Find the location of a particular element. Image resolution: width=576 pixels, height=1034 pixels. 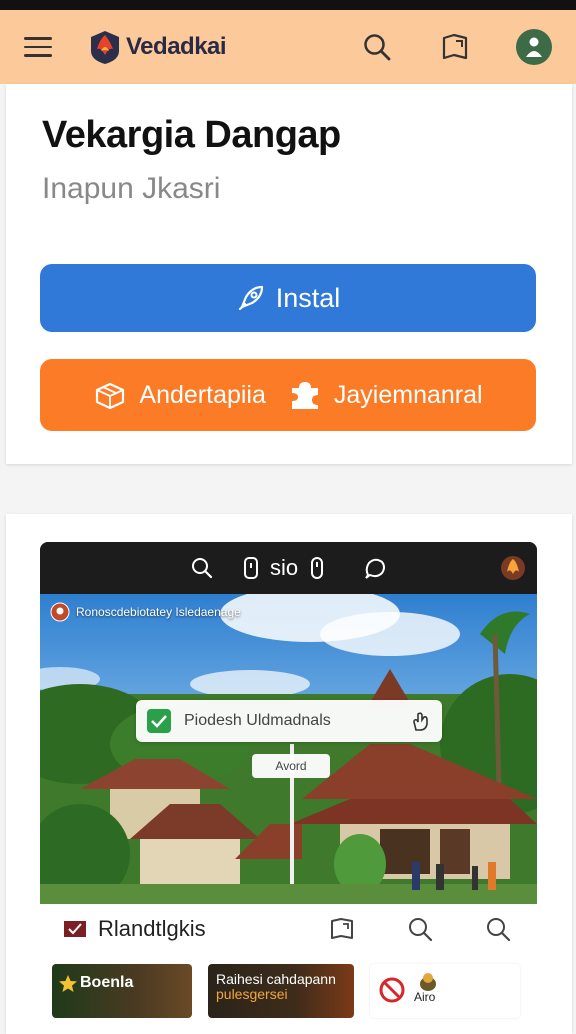

brand-emblem-icon is located at coordinates (513, 568).